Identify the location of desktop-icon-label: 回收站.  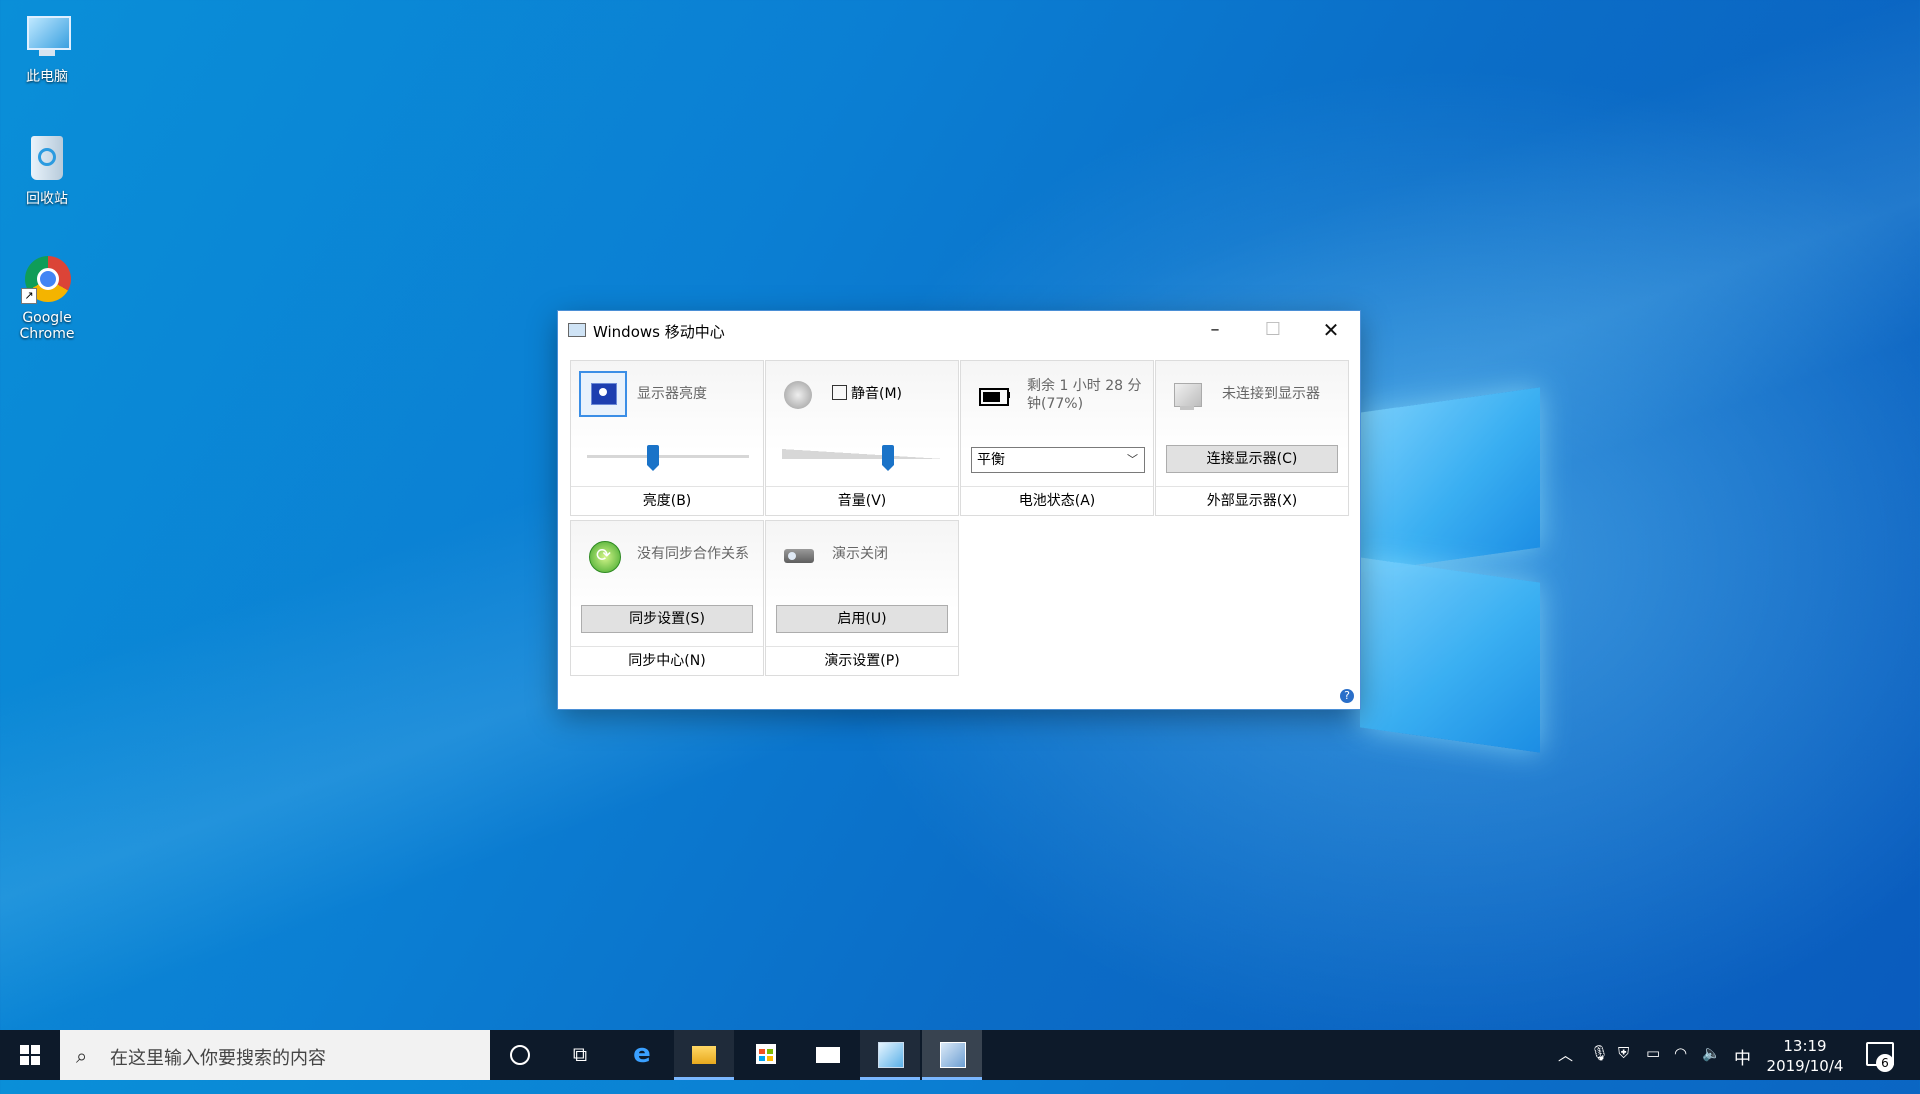
(47, 199).